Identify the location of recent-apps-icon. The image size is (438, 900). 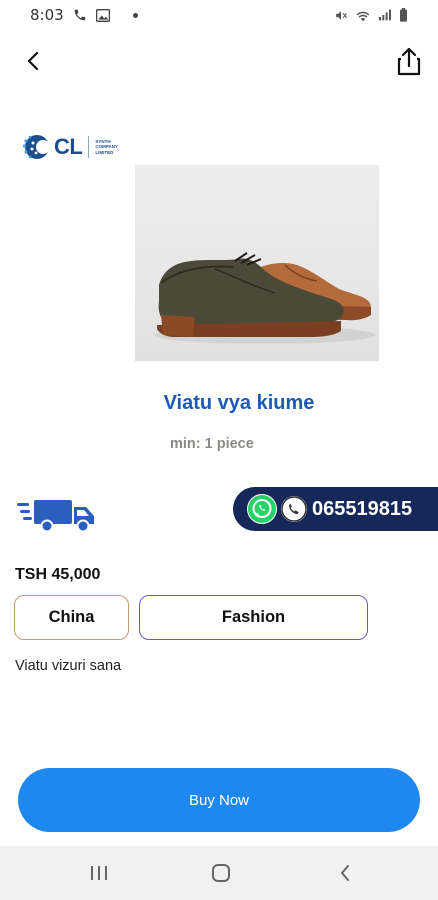
(99, 873).